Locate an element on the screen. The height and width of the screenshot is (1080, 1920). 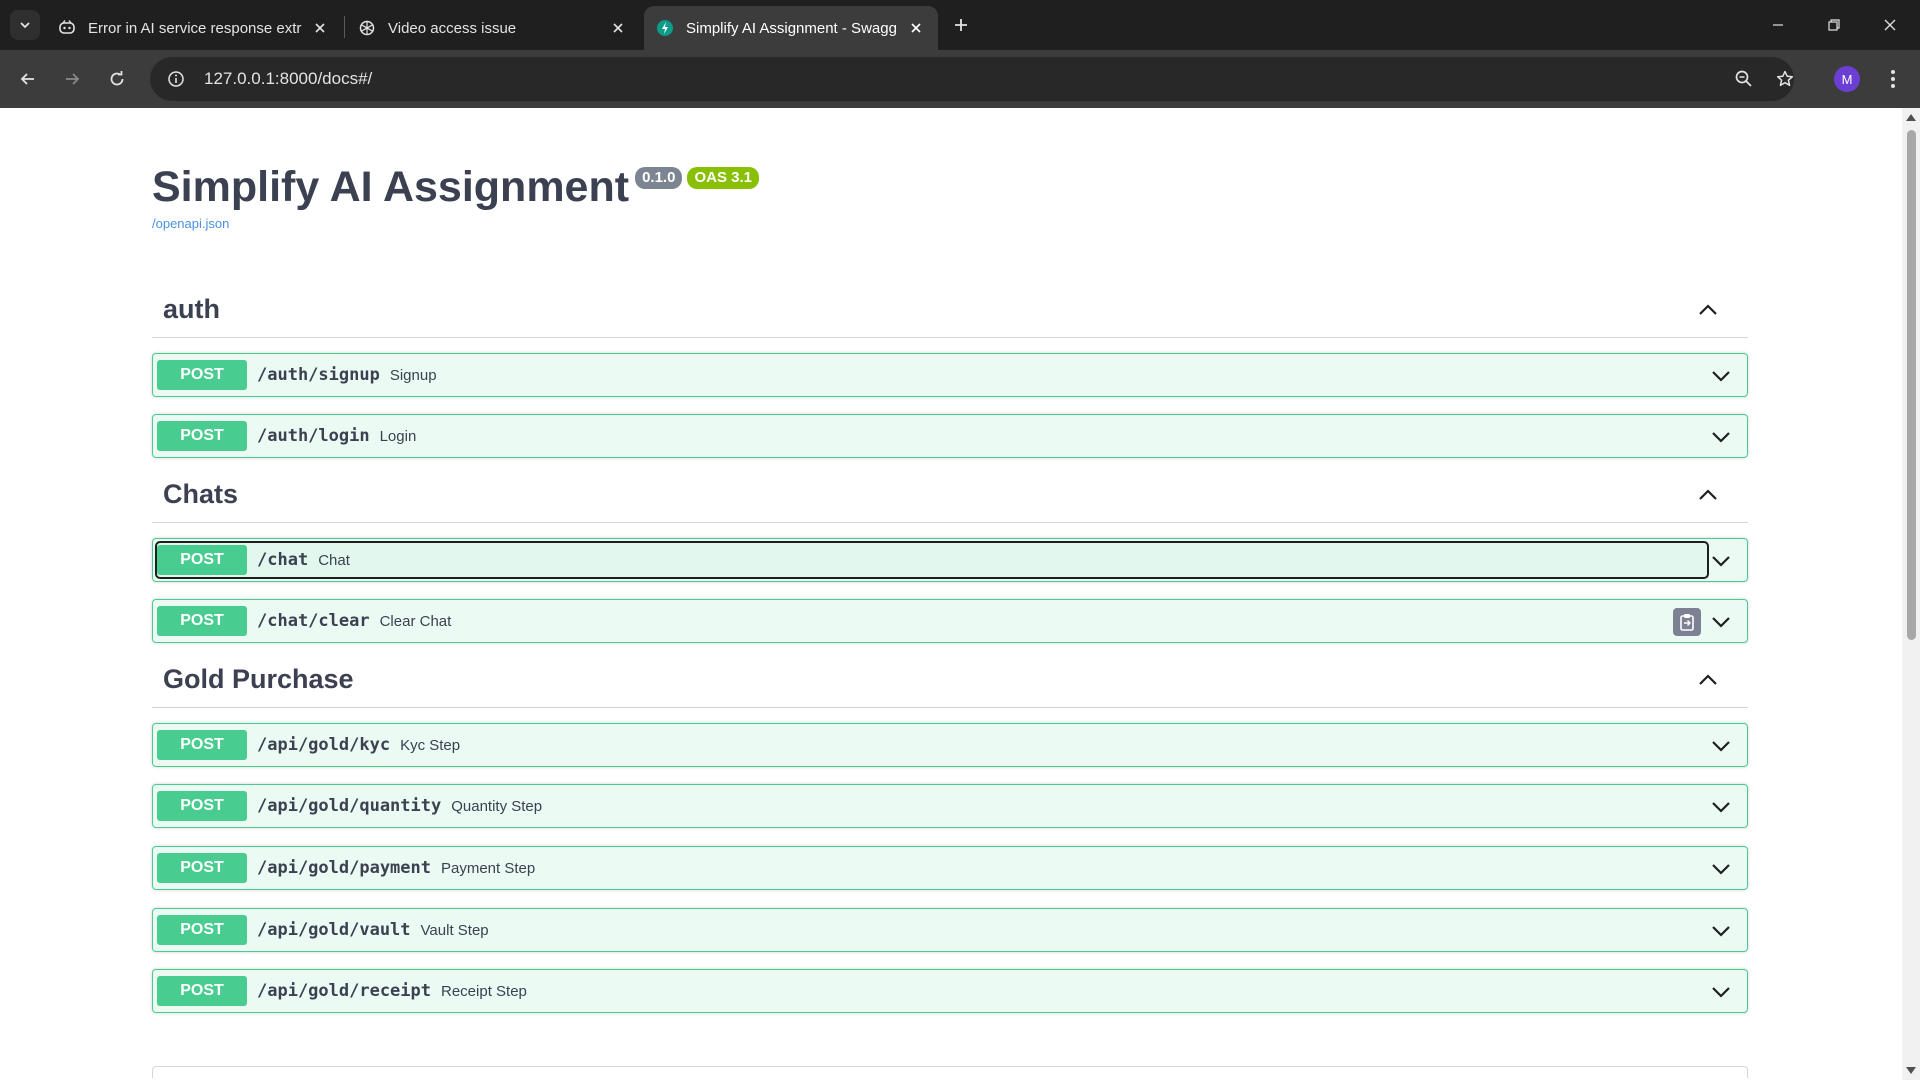
back-button is located at coordinates (28, 79).